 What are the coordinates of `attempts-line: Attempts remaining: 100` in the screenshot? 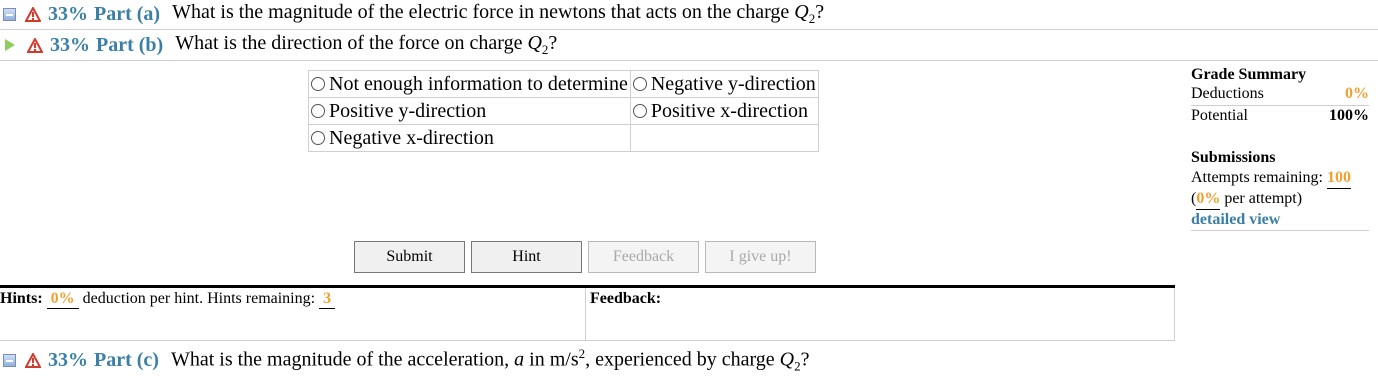 It's located at (1280, 178).